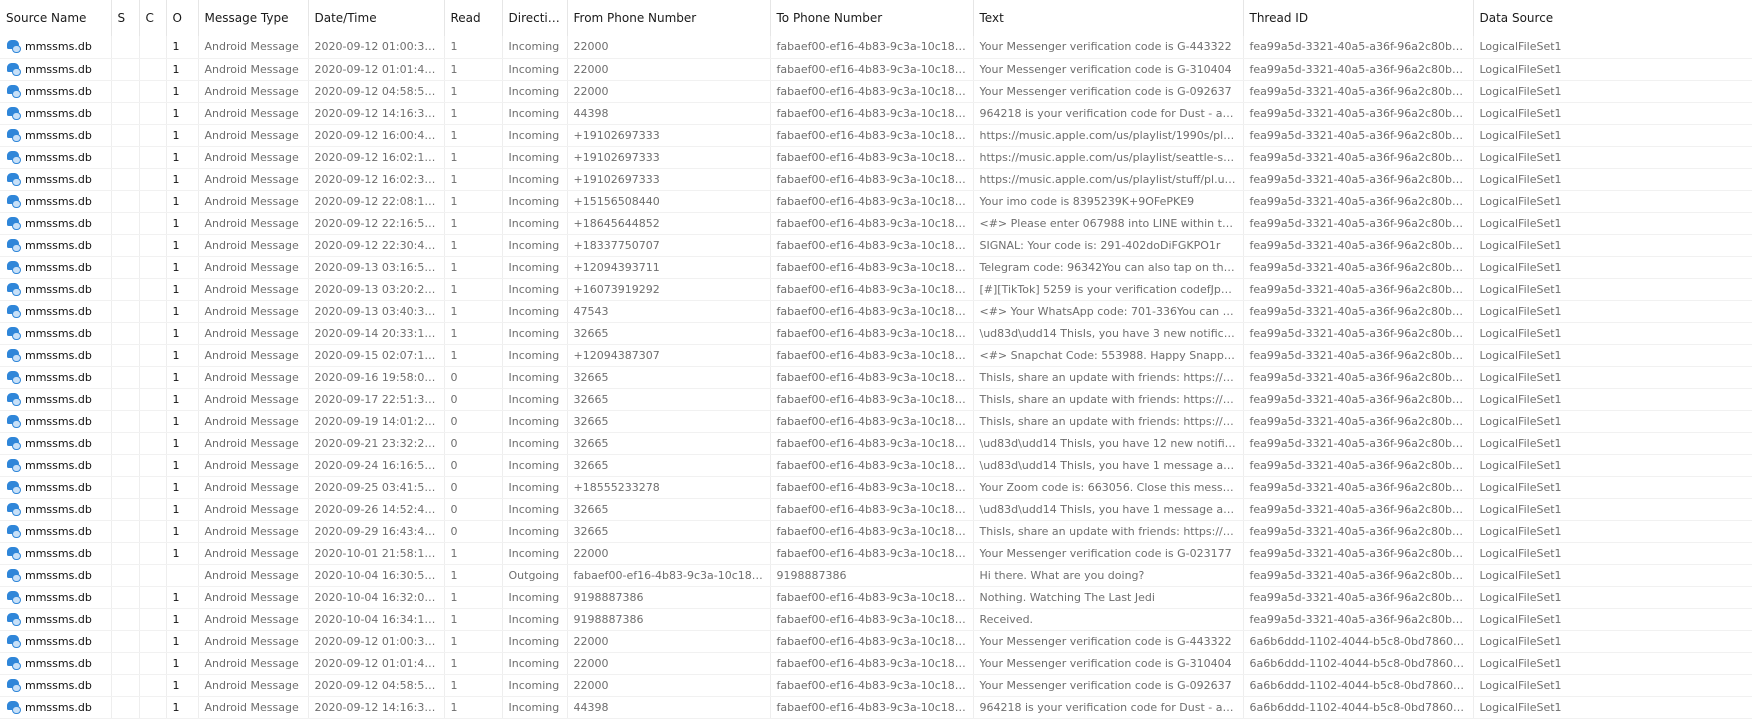  I want to click on column-header-date-time: Date/Time, so click(376, 18).